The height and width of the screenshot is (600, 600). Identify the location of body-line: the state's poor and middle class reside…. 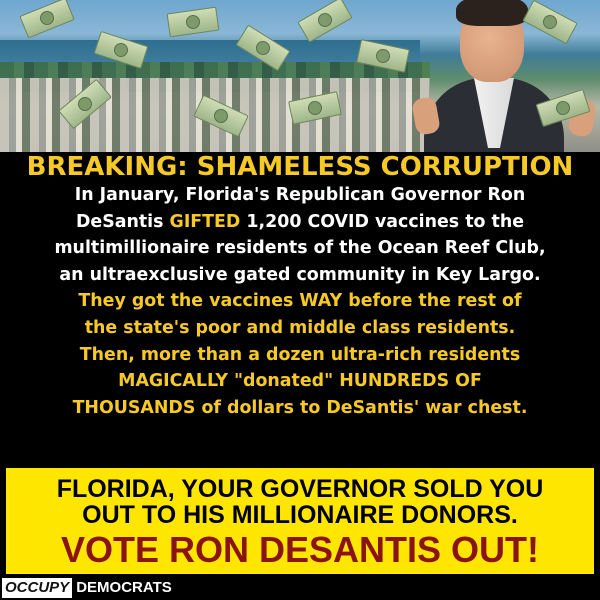
(300, 328).